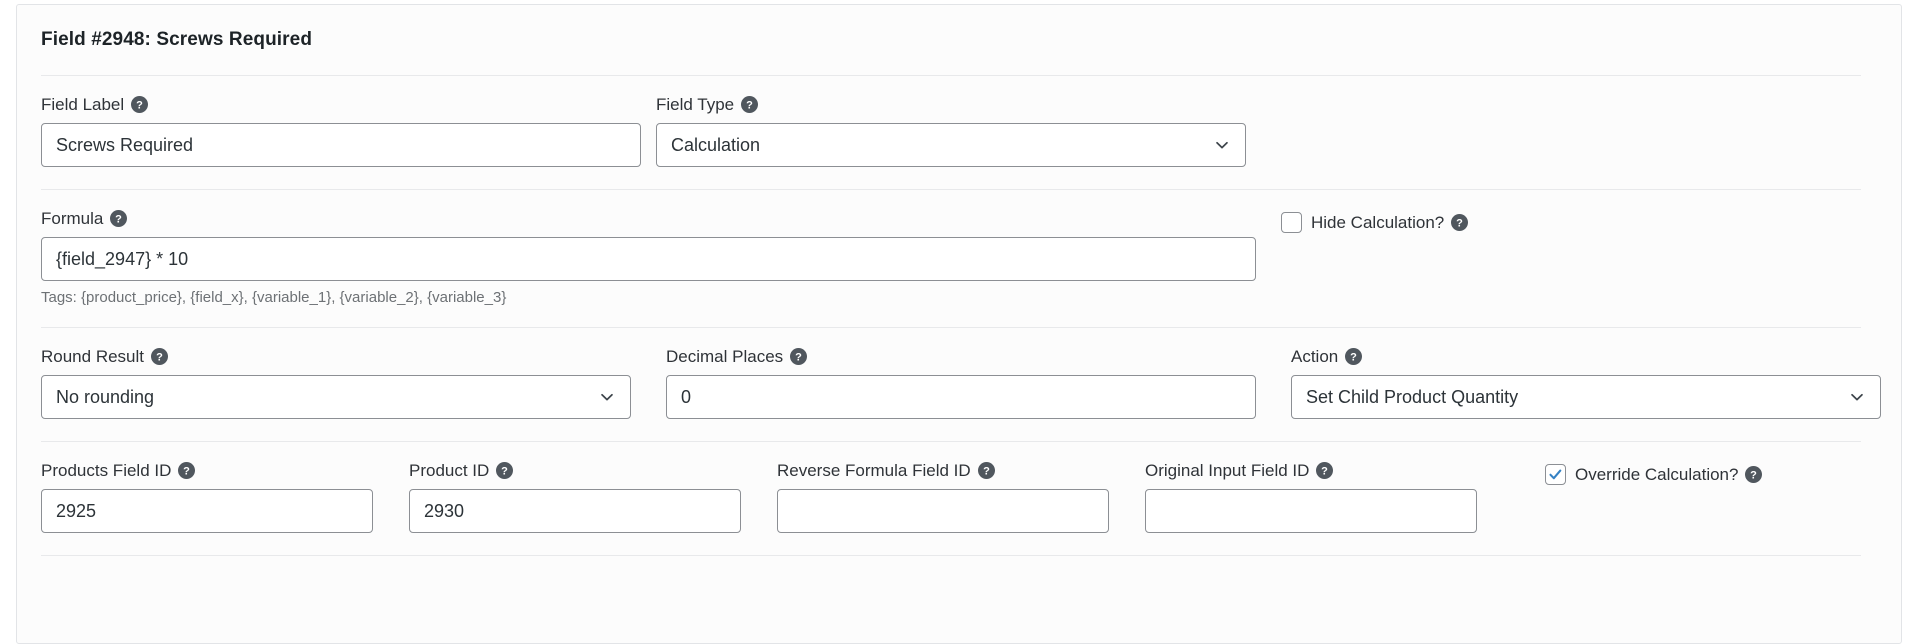  What do you see at coordinates (1654, 497) in the screenshot?
I see `field-group-override-calculation: Override Calculation? ?` at bounding box center [1654, 497].